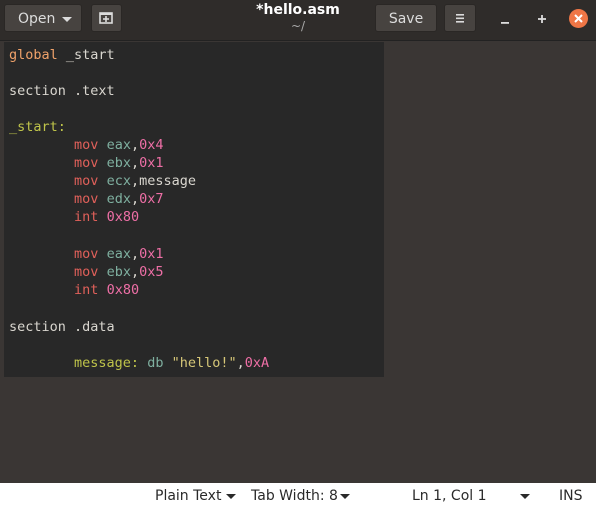 This screenshot has width=596, height=509. I want to click on minimize-button, so click(505, 20).